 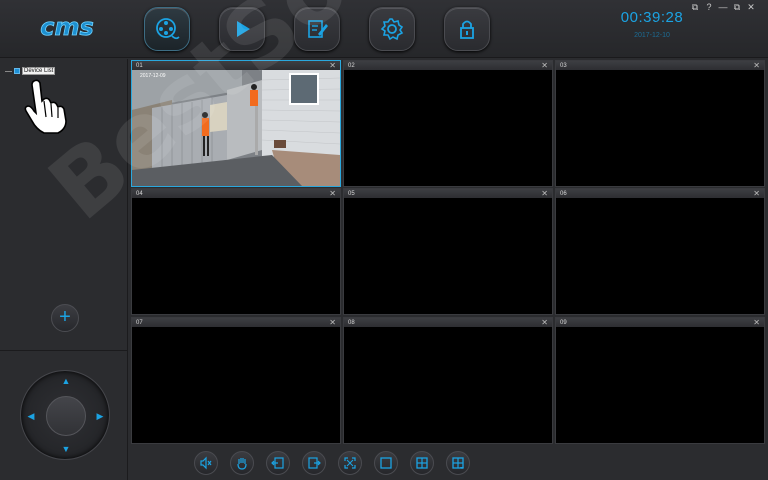 I want to click on cell-number: 01, so click(x=139, y=65).